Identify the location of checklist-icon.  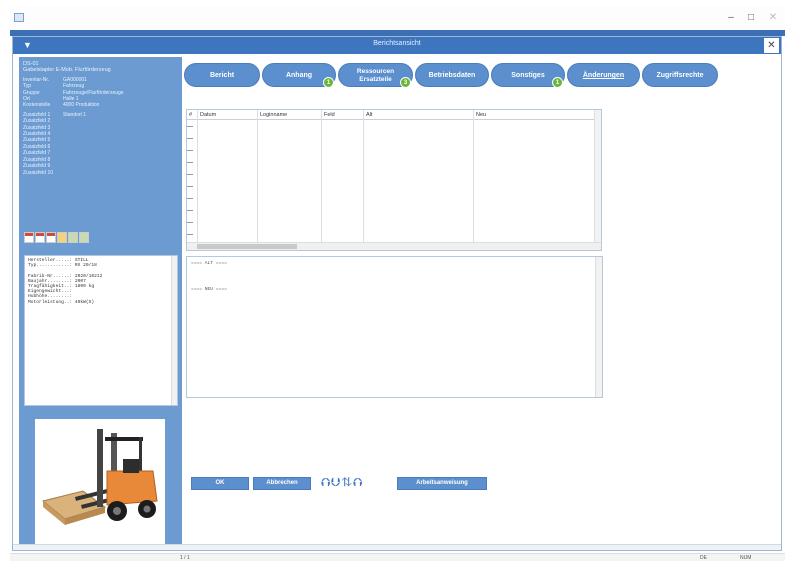
(73, 237).